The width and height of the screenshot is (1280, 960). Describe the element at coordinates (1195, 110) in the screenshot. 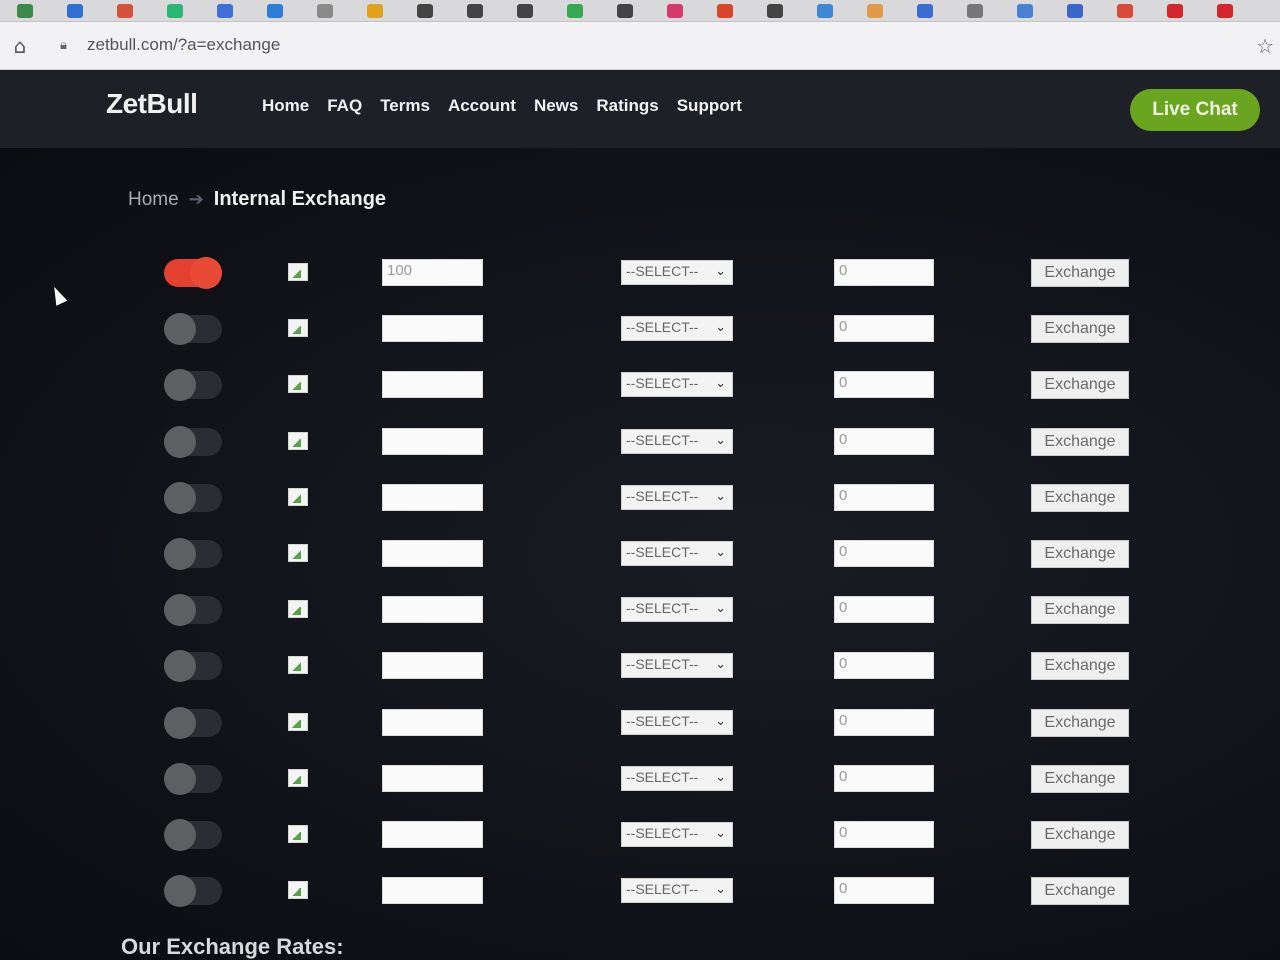

I see `live-chat-button: Live Chat` at that location.